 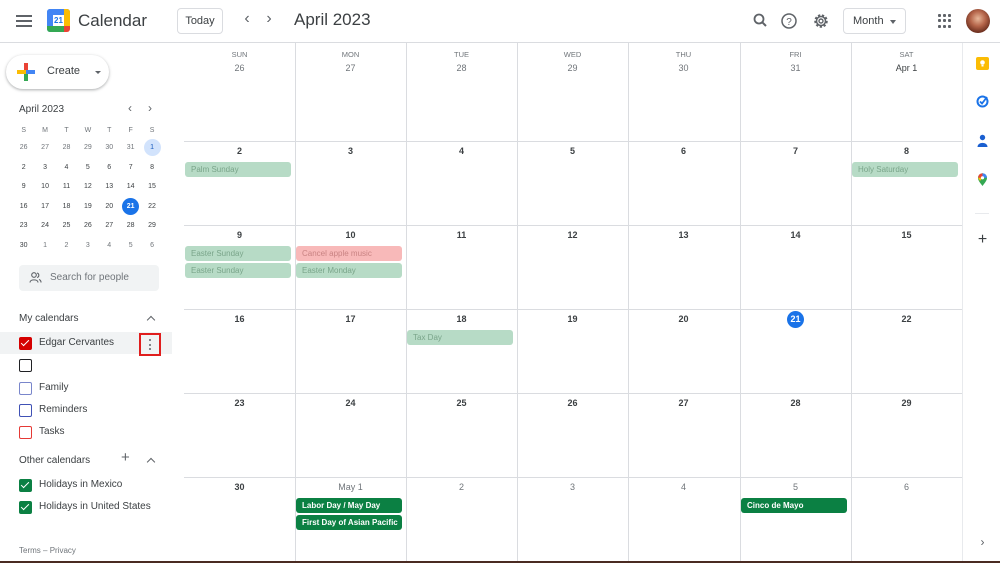 I want to click on app-title: Calendar, so click(x=112, y=21).